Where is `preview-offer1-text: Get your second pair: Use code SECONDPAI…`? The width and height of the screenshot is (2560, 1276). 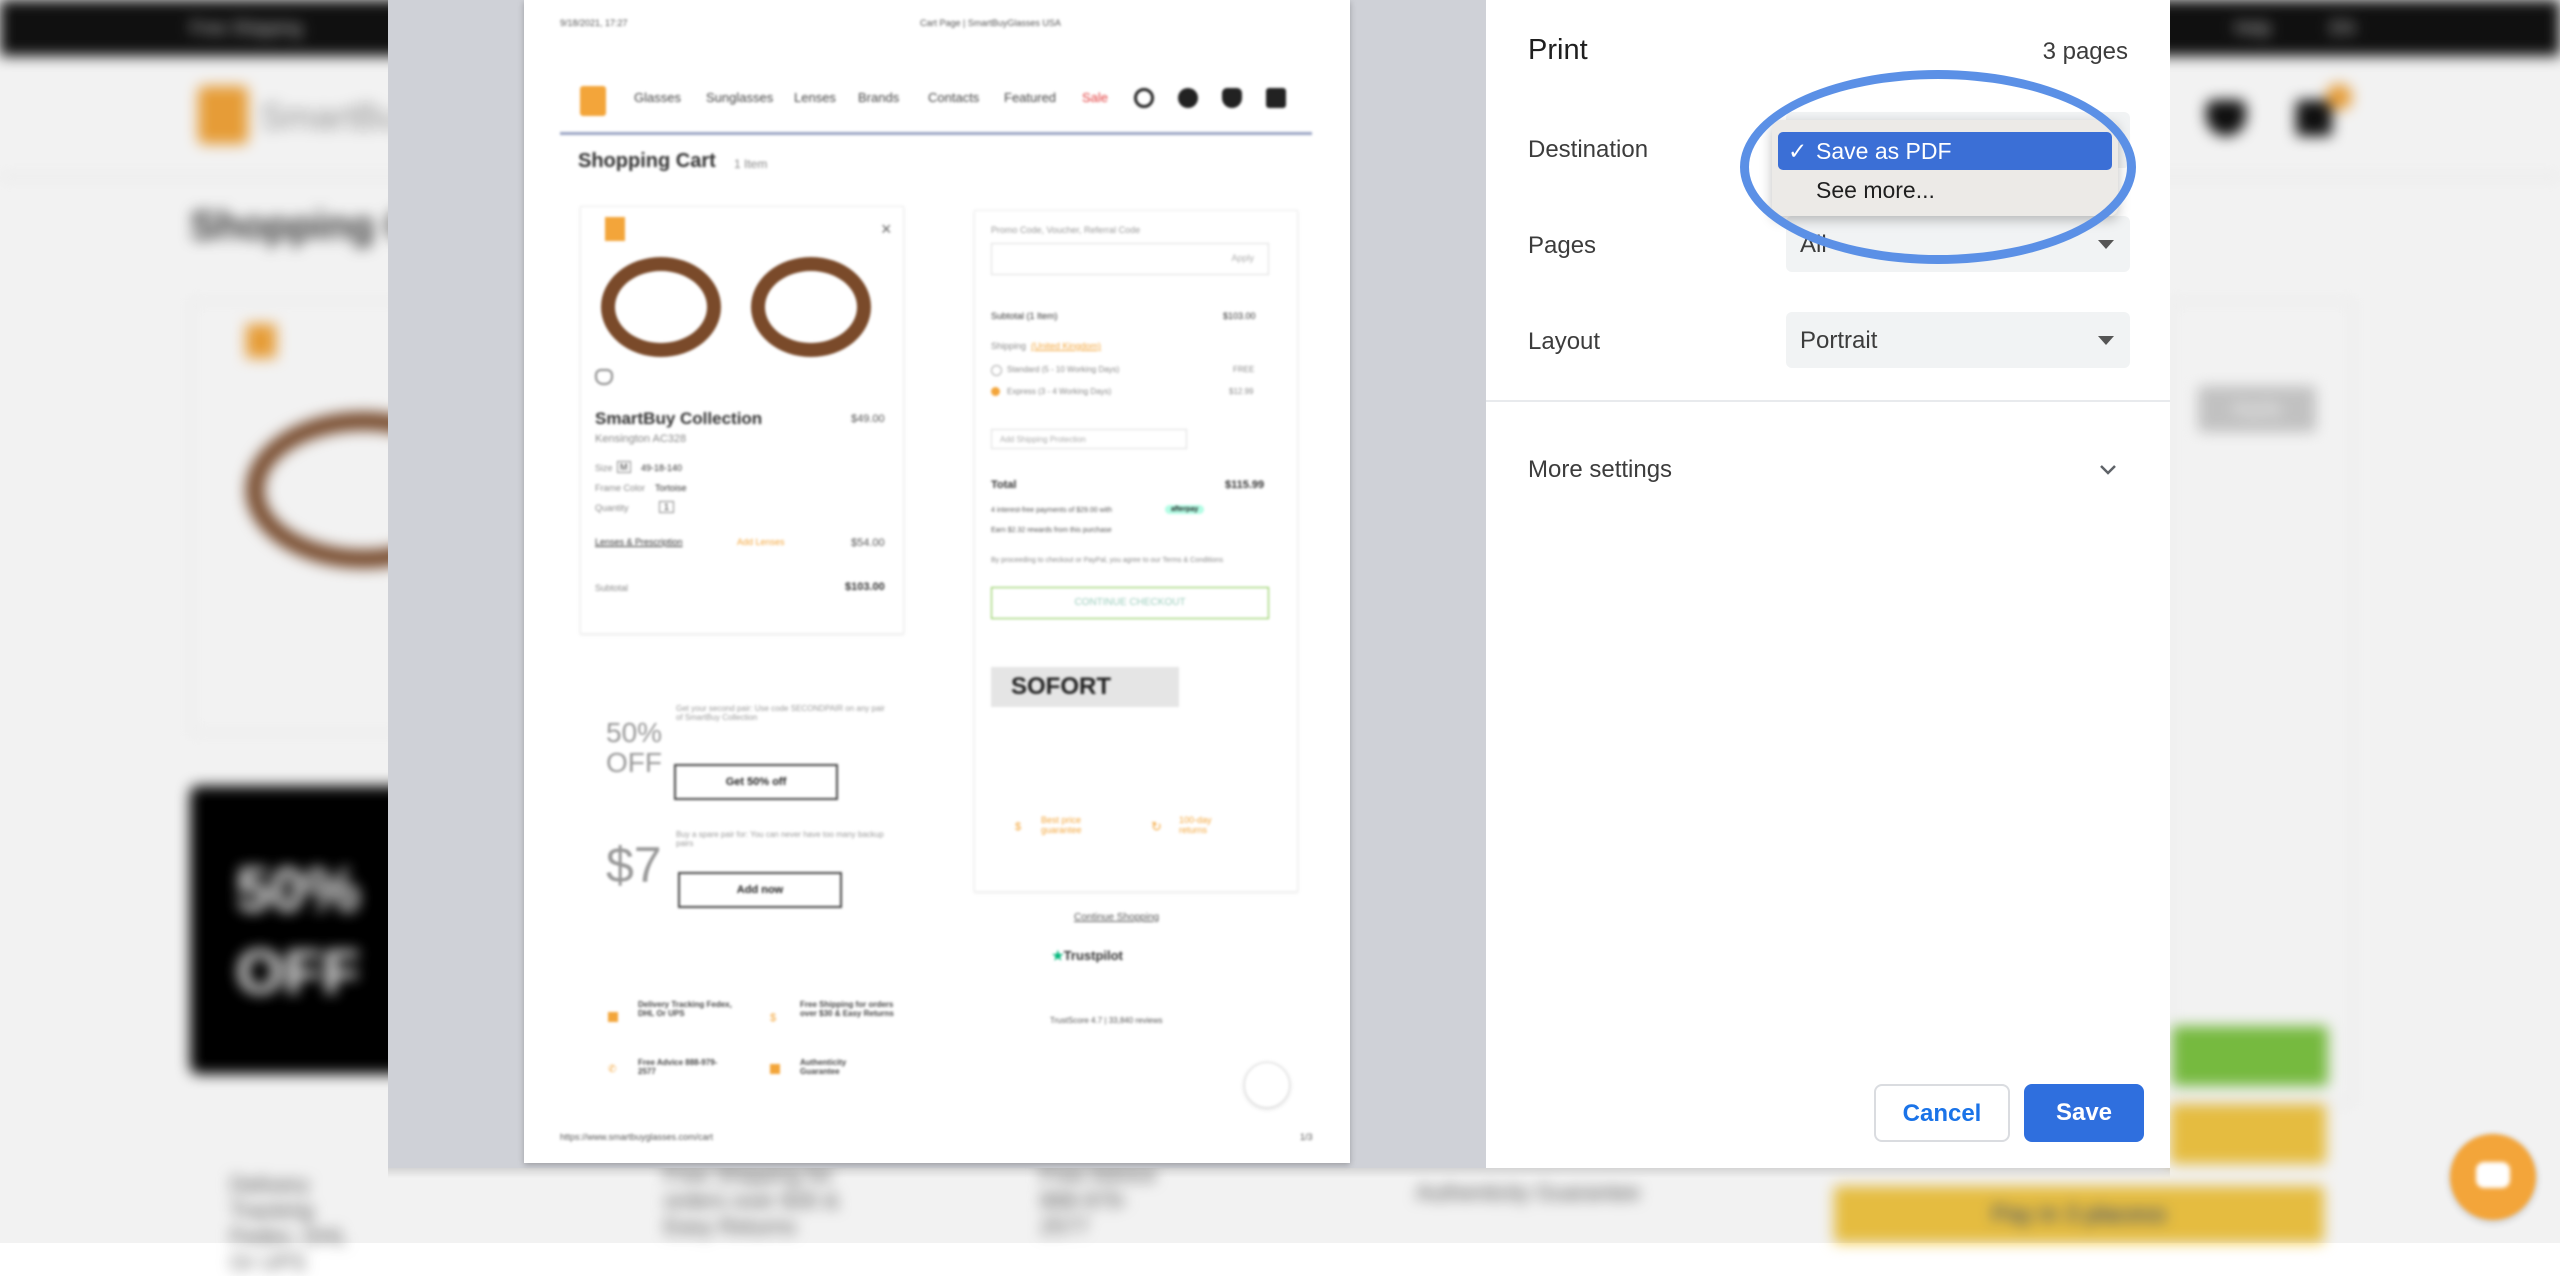 preview-offer1-text: Get your second pair: Use code SECONDPAI… is located at coordinates (780, 713).